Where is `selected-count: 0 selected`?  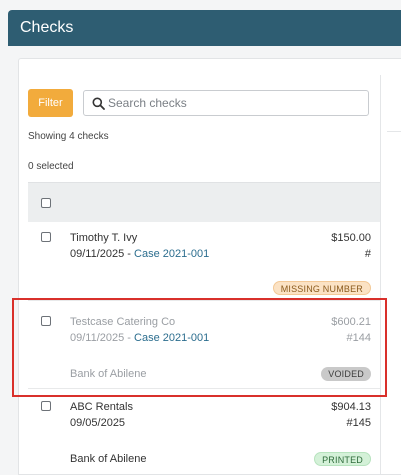 selected-count: 0 selected is located at coordinates (51, 166).